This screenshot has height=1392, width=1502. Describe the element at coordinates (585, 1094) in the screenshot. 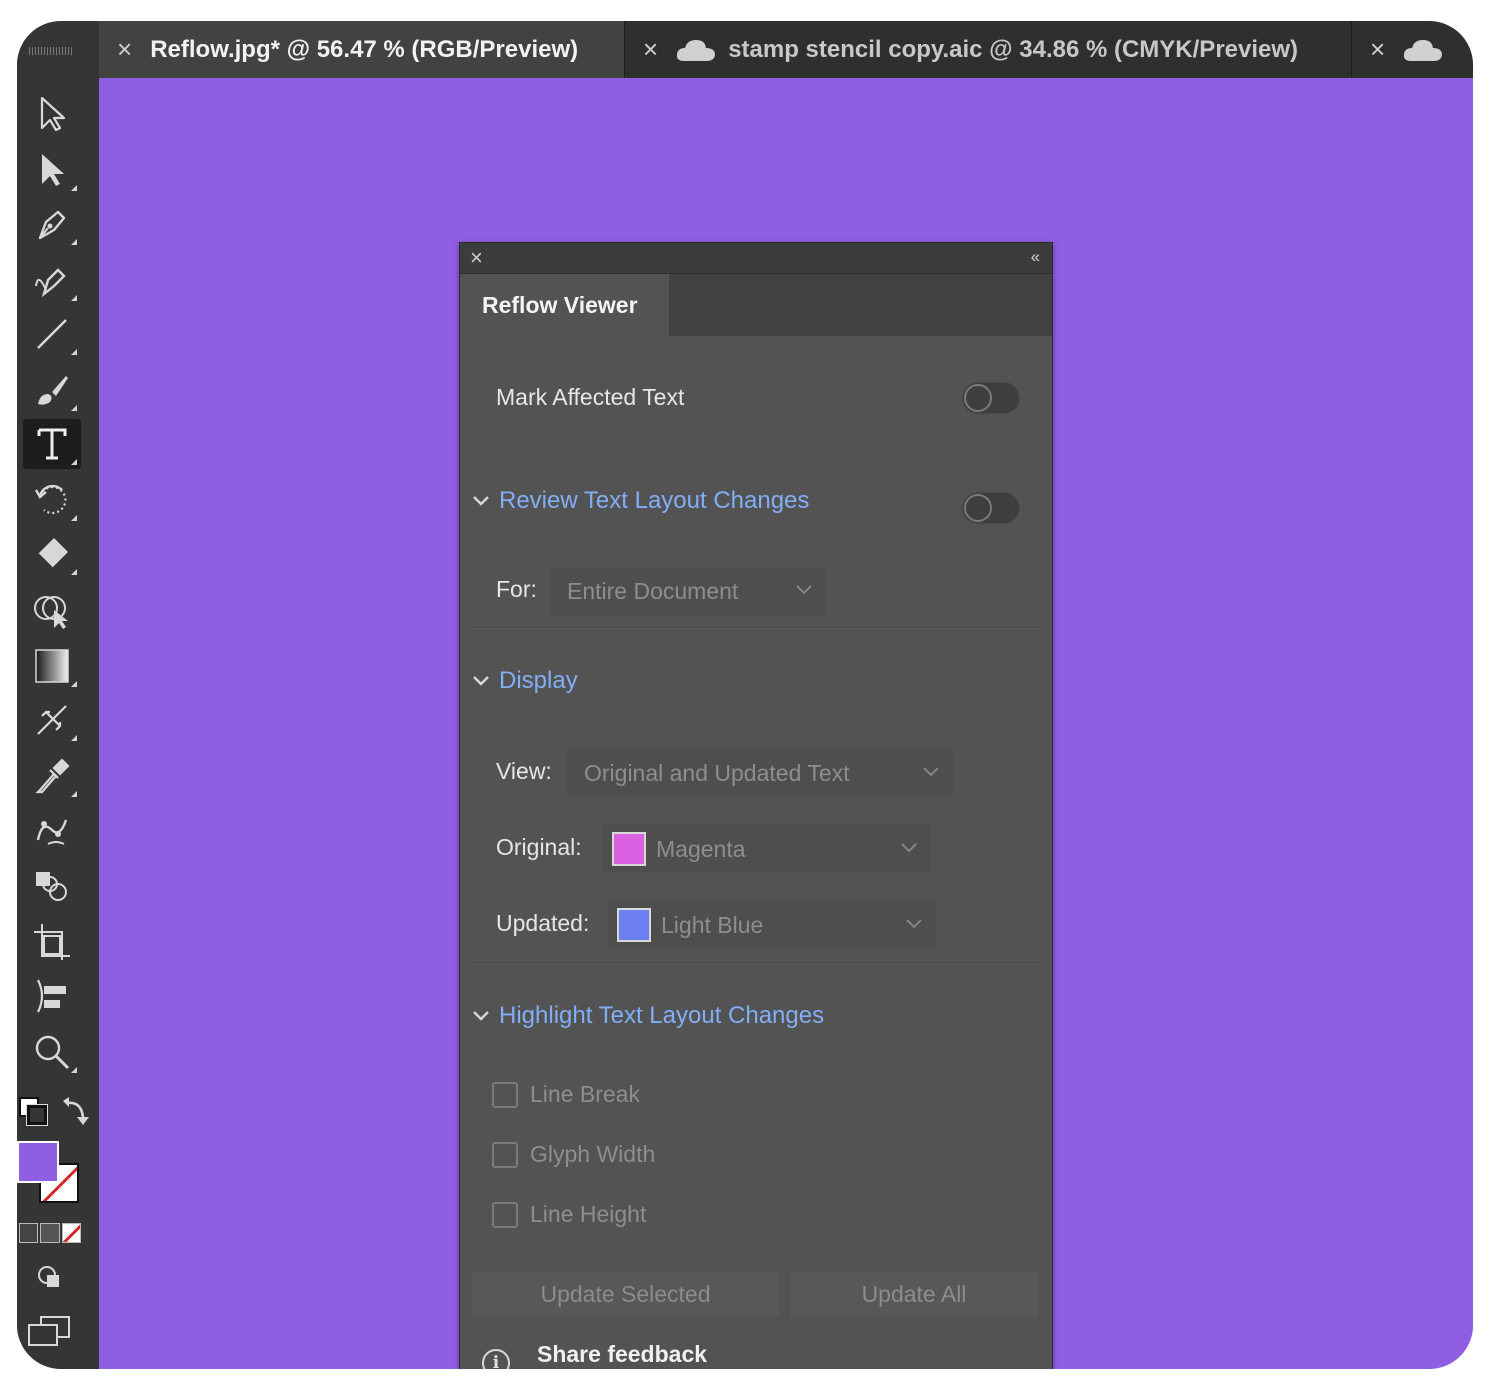

I see `line-break-label: Line Break` at that location.